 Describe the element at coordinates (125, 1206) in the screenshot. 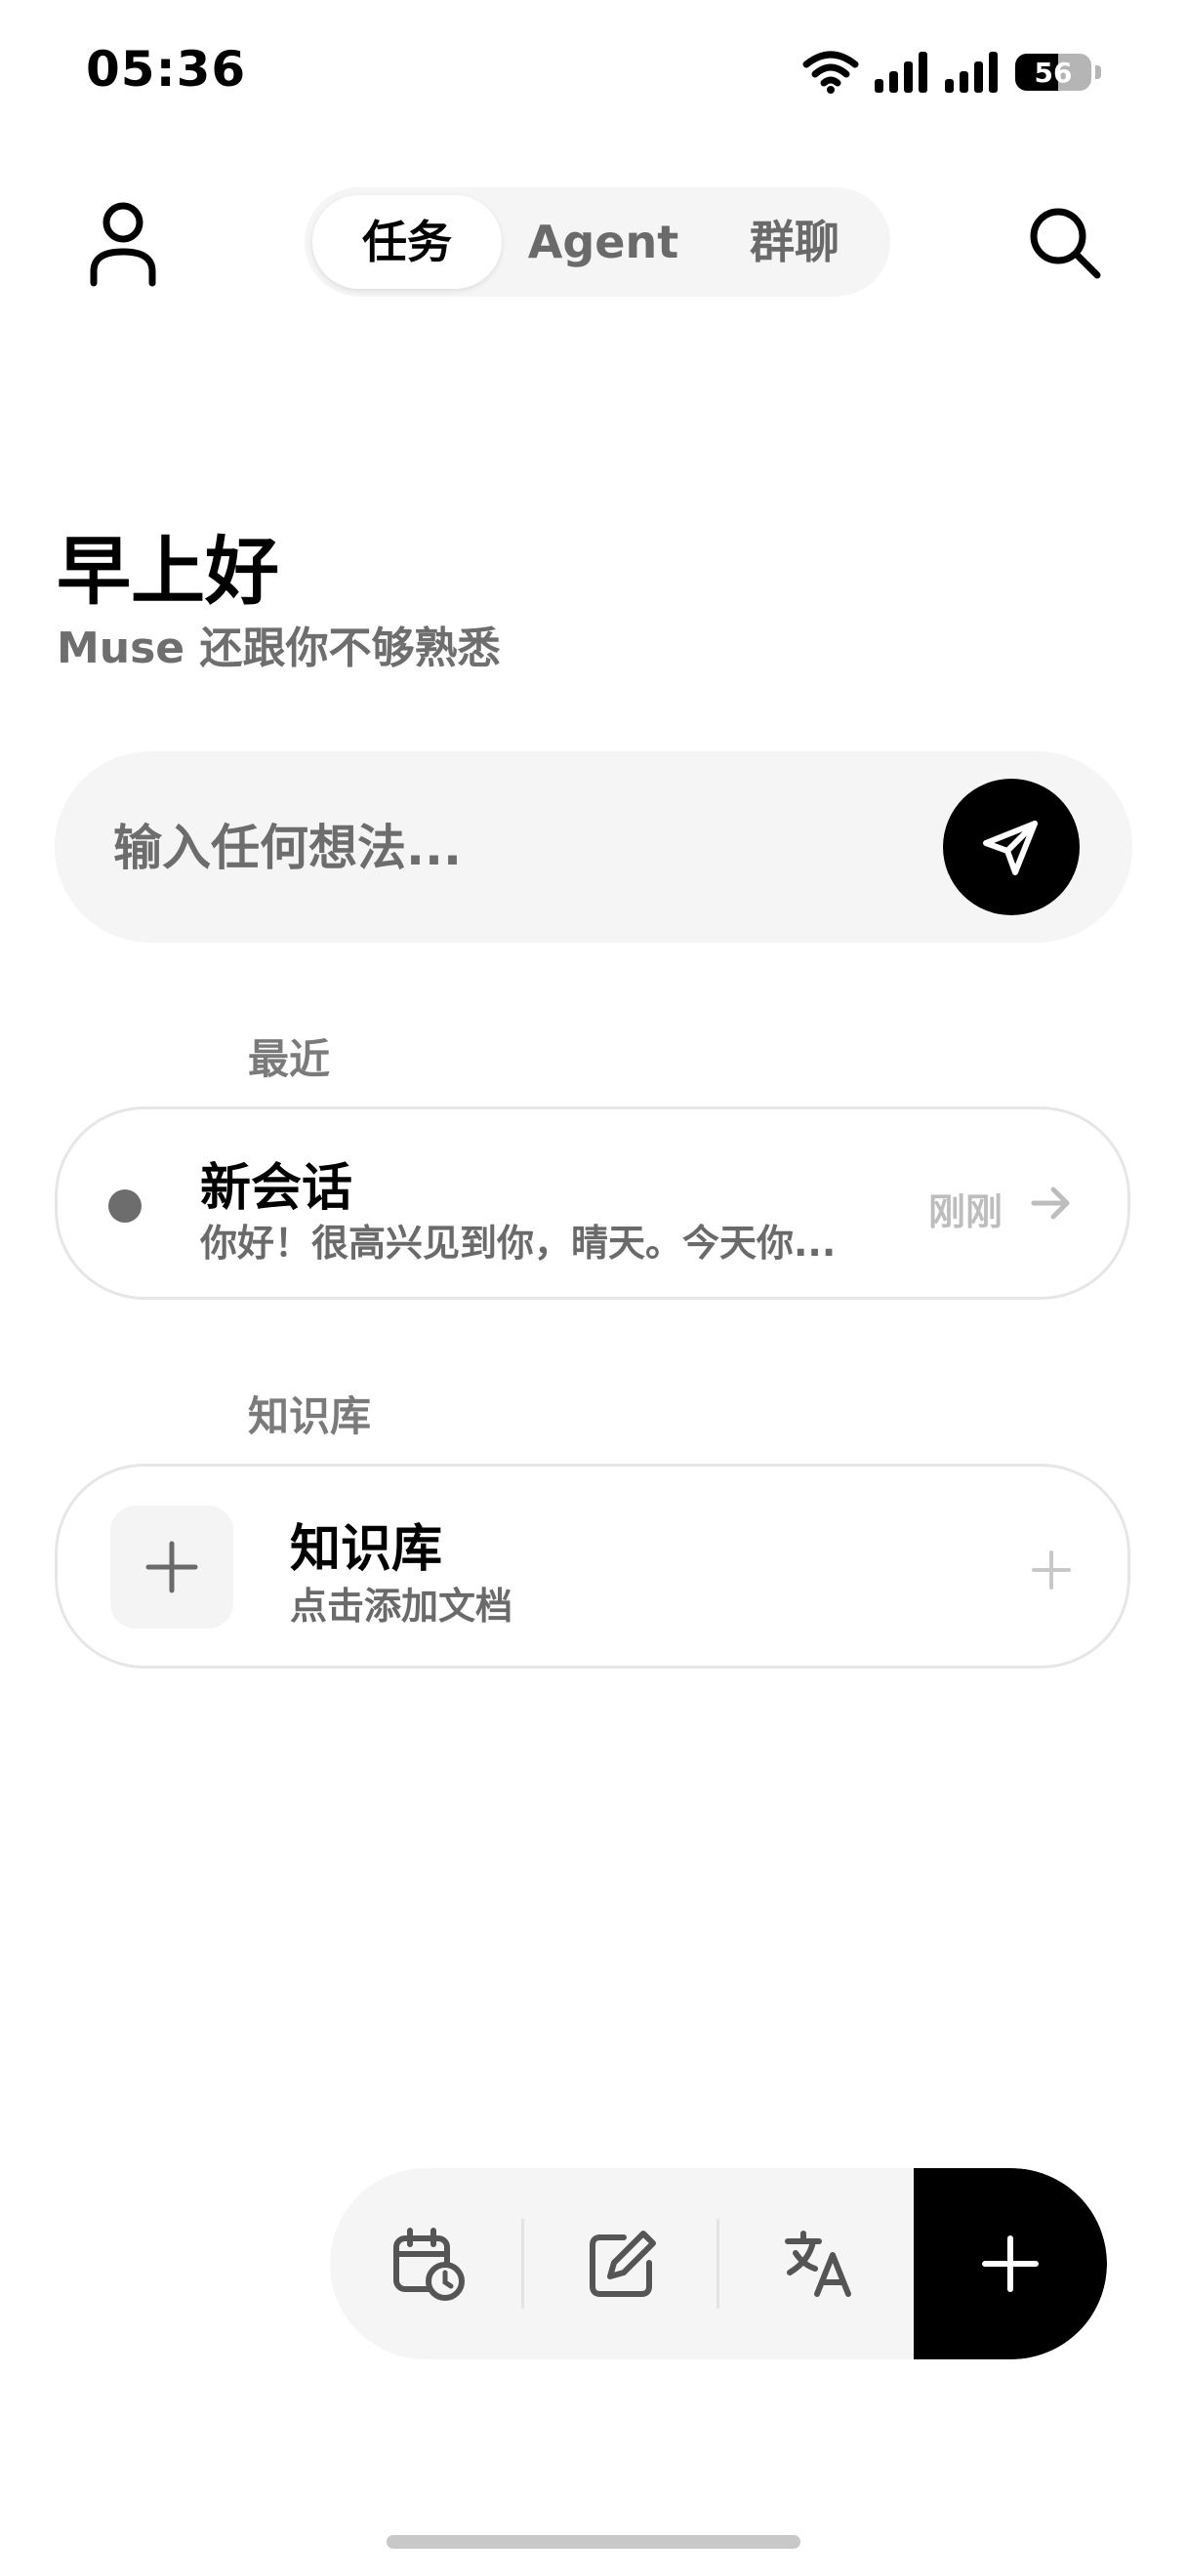

I see `session-status-dot` at that location.